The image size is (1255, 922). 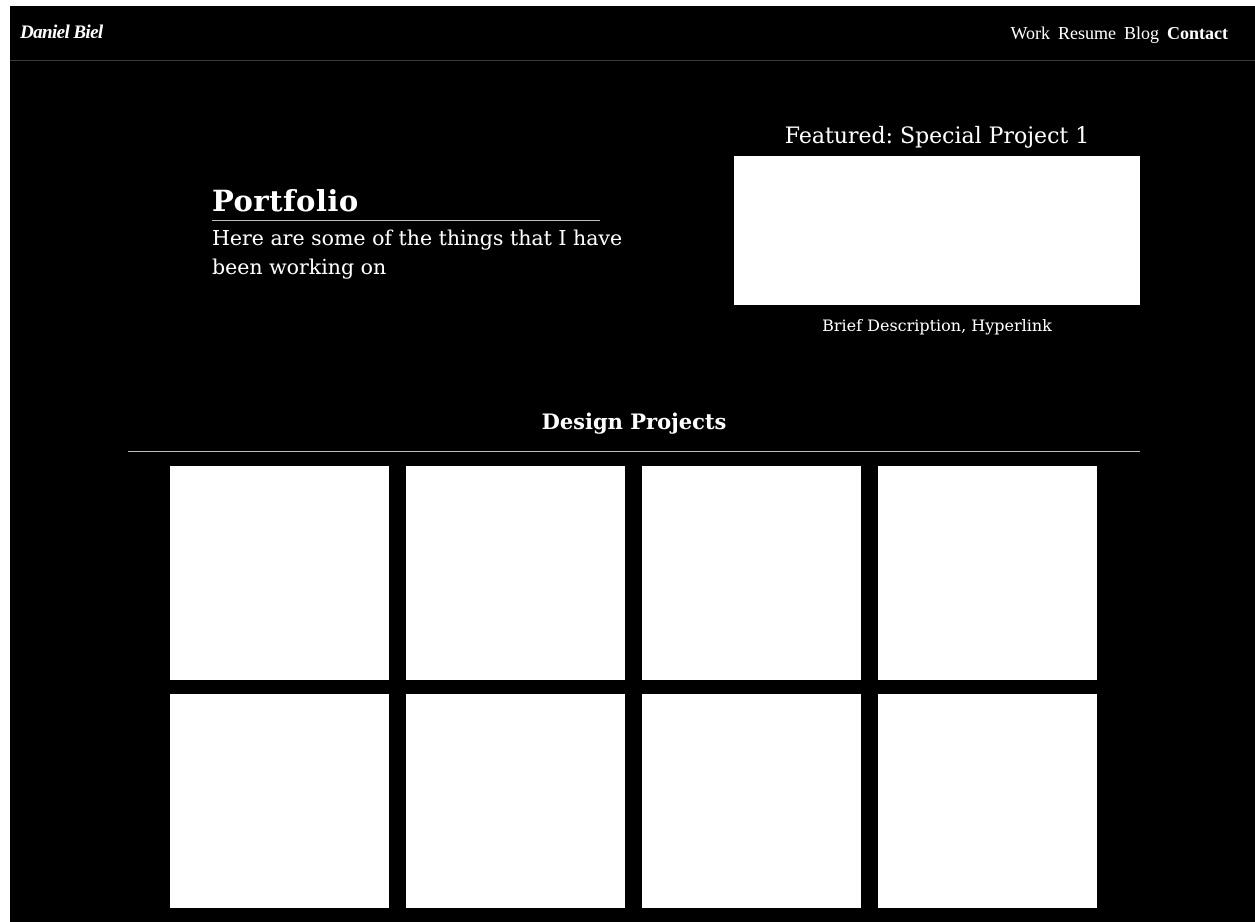 What do you see at coordinates (937, 230) in the screenshot?
I see `featured-image` at bounding box center [937, 230].